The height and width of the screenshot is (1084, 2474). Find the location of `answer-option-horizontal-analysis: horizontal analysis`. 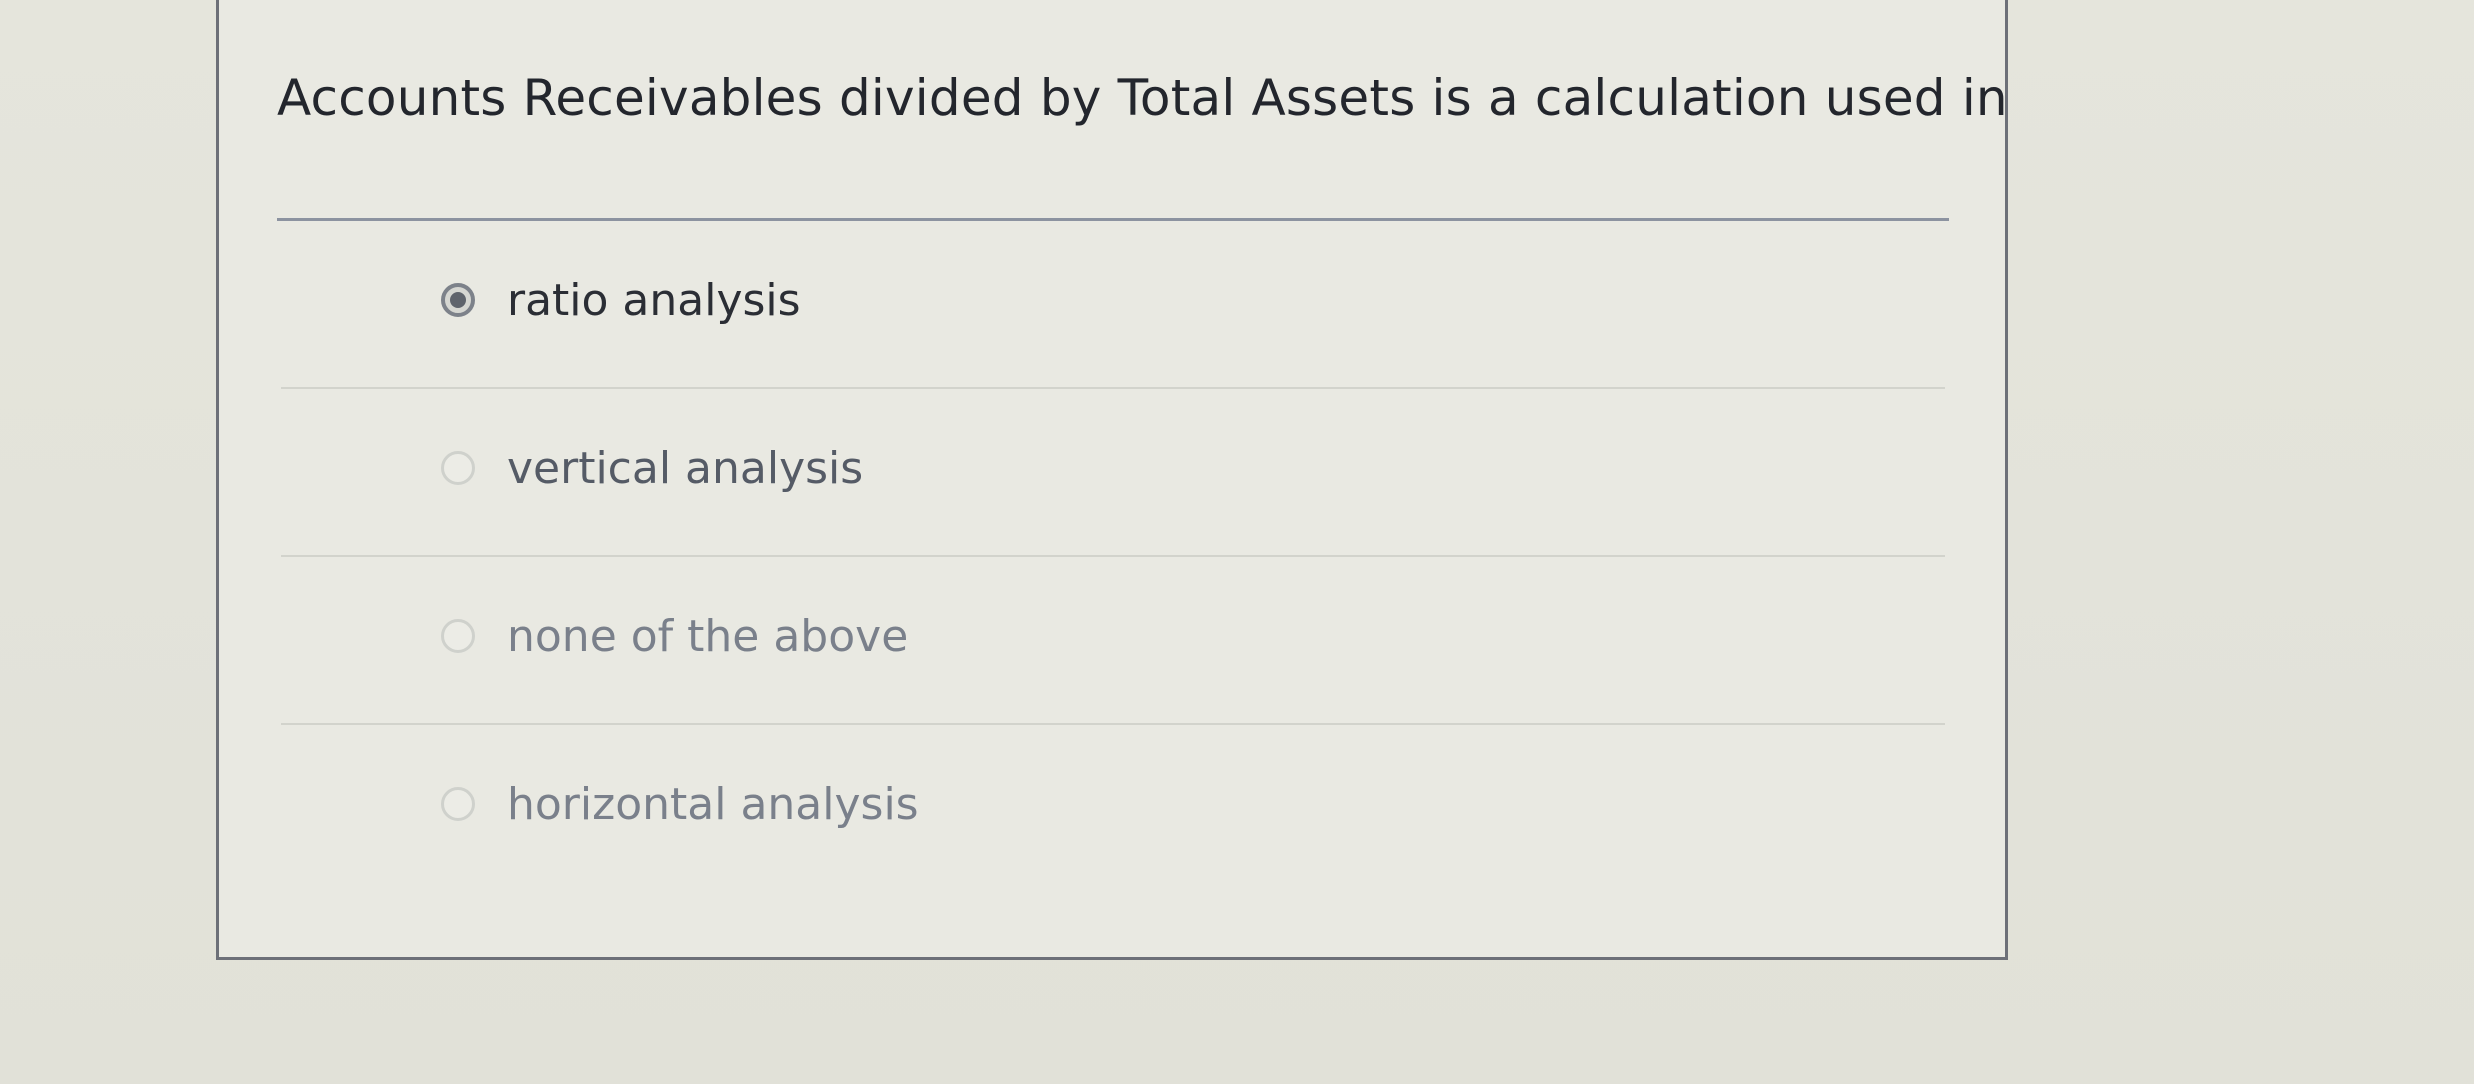

answer-option-horizontal-analysis: horizontal analysis is located at coordinates (1113, 809).